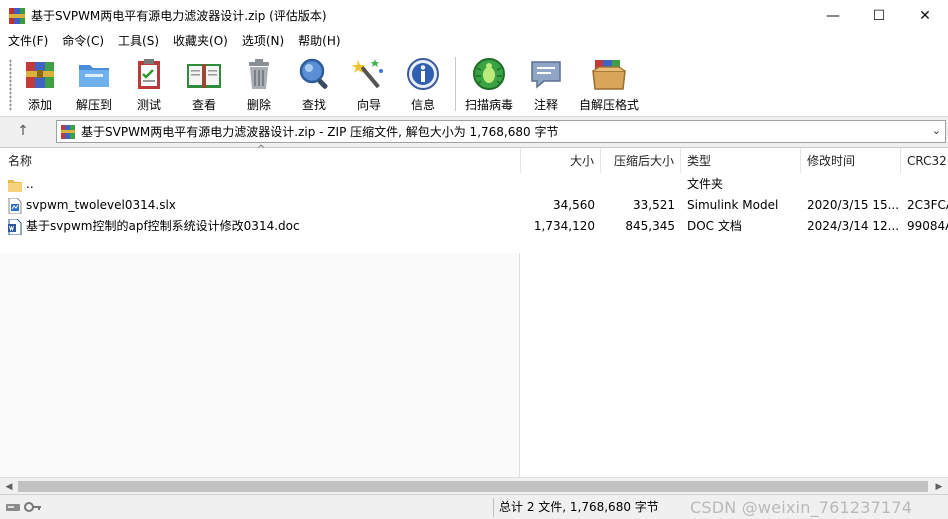 The height and width of the screenshot is (519, 948). Describe the element at coordinates (545, 105) in the screenshot. I see `comment-label: 注释` at that location.